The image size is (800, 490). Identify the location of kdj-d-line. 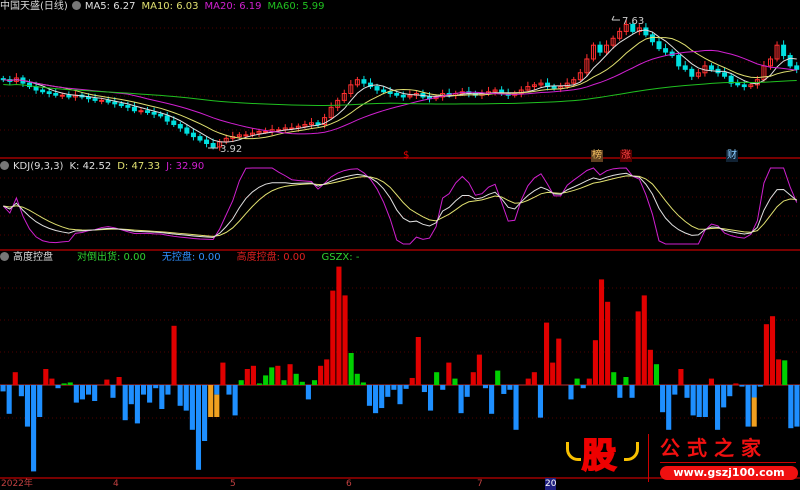
(400, 206).